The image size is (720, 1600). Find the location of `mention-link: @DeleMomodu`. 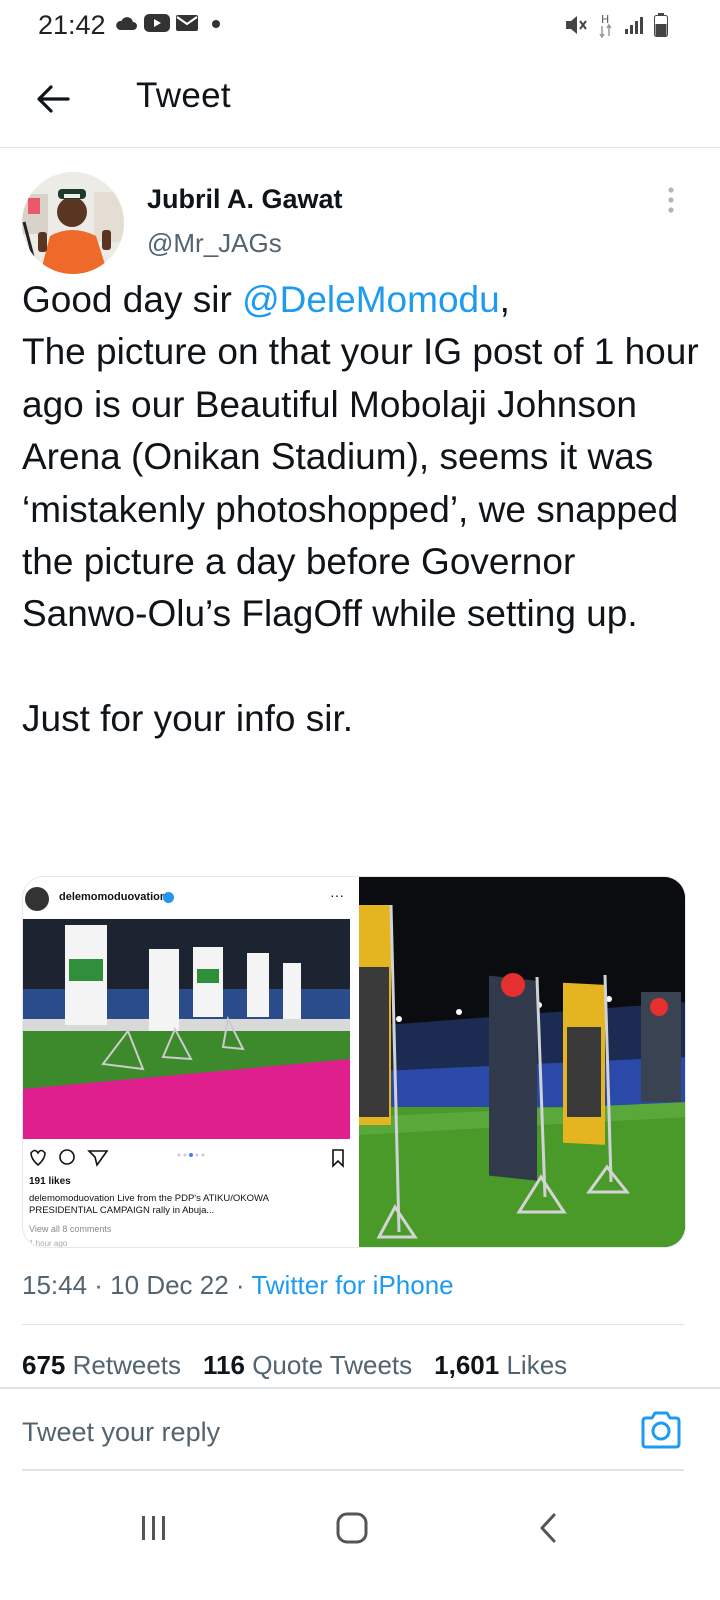

mention-link: @DeleMomodu is located at coordinates (371, 299).